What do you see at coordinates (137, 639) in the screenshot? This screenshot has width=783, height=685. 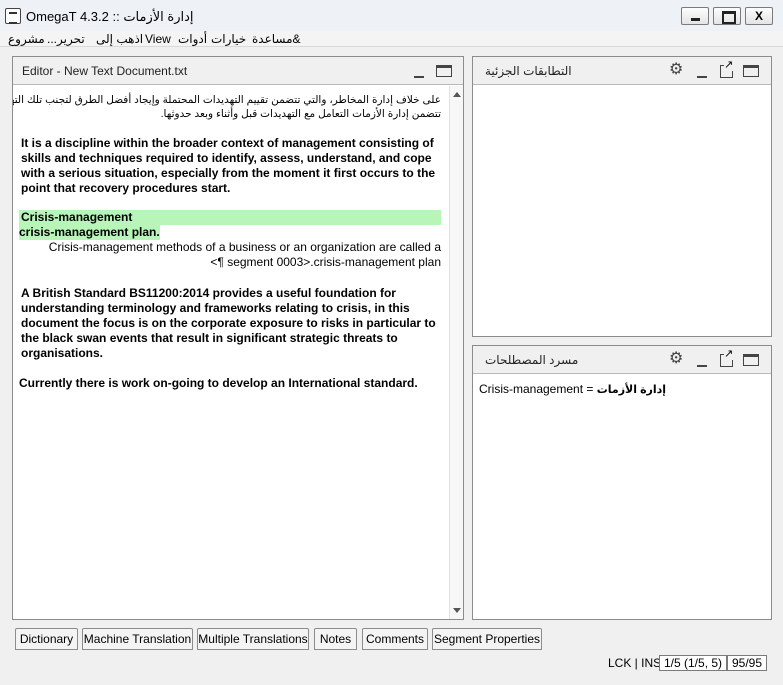 I see `tab-machine-translation: Machine Translation` at bounding box center [137, 639].